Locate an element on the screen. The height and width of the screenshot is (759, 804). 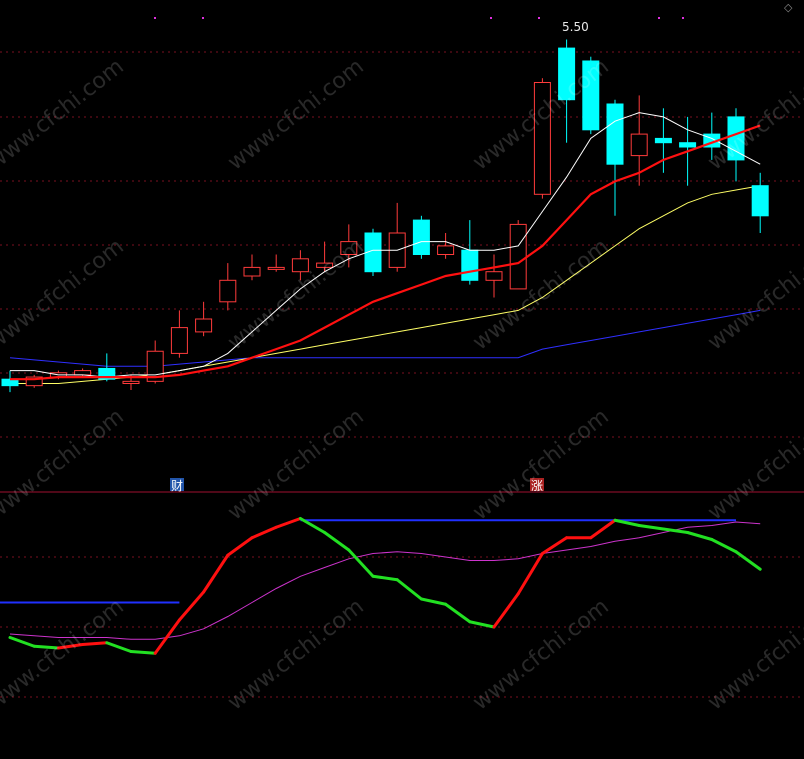
signal-line is located at coordinates (385, 580).